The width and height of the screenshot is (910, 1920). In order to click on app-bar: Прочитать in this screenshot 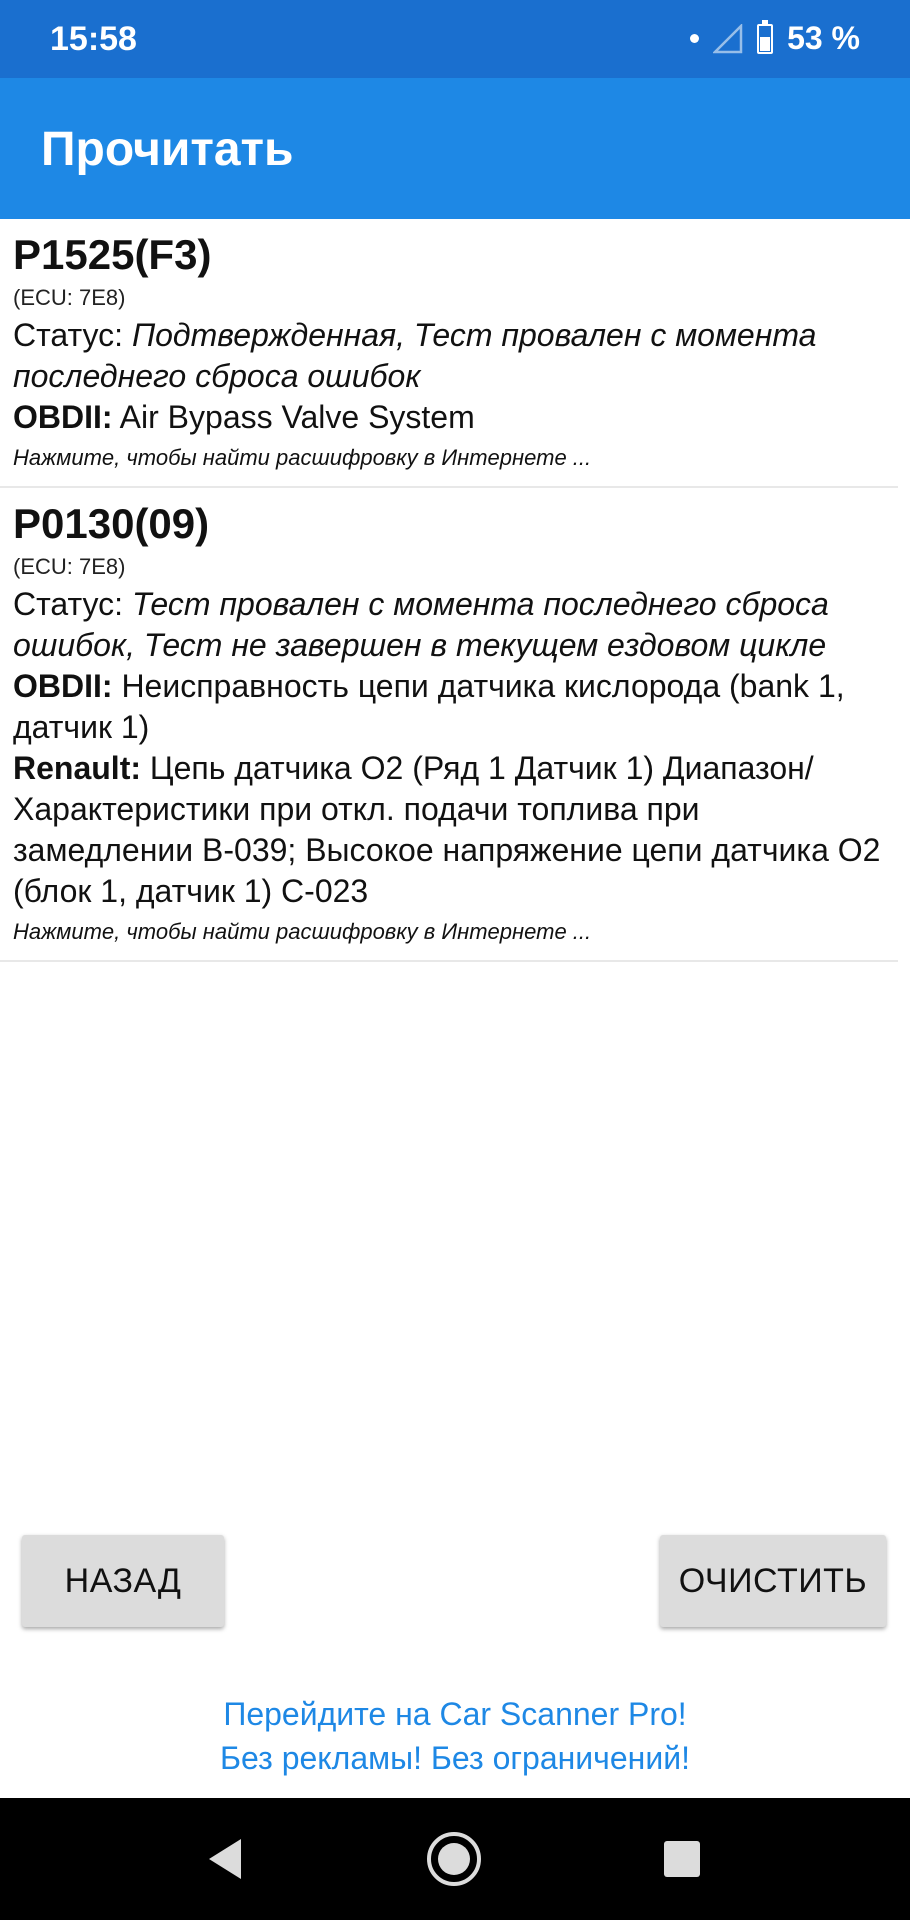, I will do `click(455, 148)`.